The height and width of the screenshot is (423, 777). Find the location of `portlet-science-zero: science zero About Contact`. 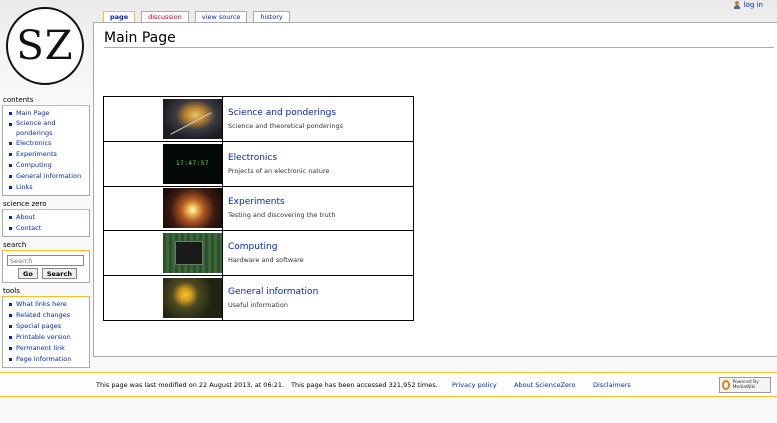

portlet-science-zero: science zero About Contact is located at coordinates (46, 218).